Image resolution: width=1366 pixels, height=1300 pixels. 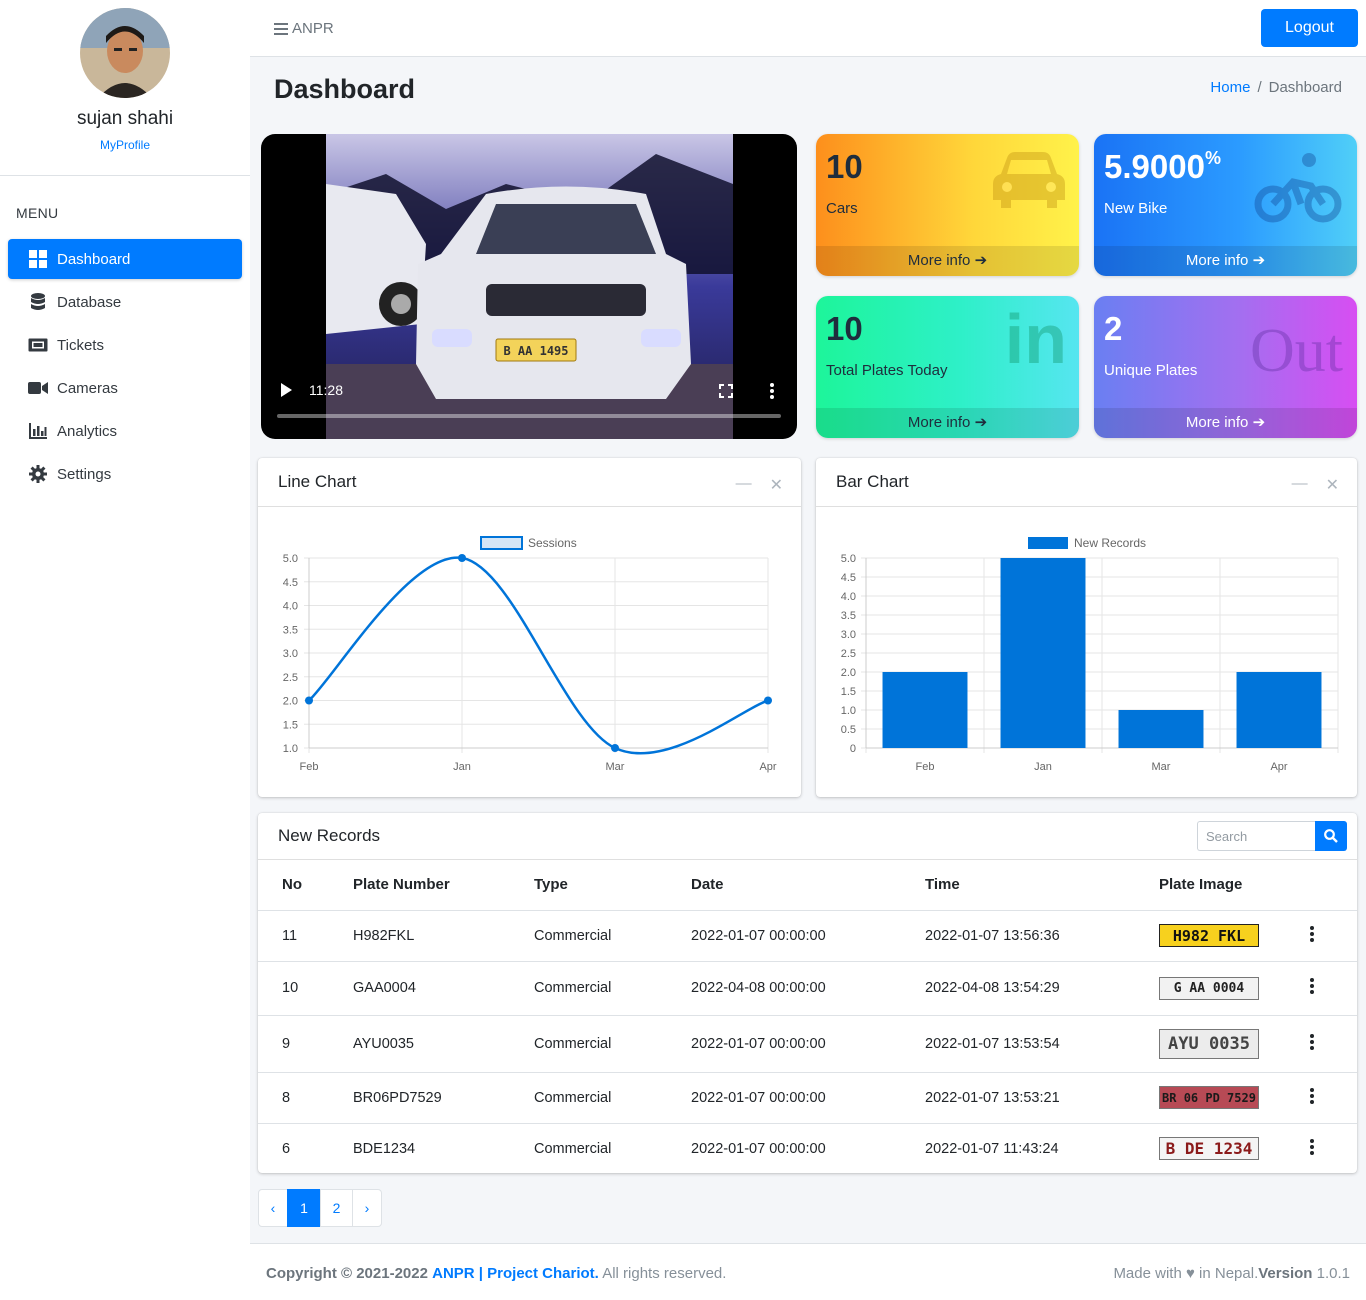 What do you see at coordinates (273, 1208) in the screenshot?
I see `pagination-prev: ‹` at bounding box center [273, 1208].